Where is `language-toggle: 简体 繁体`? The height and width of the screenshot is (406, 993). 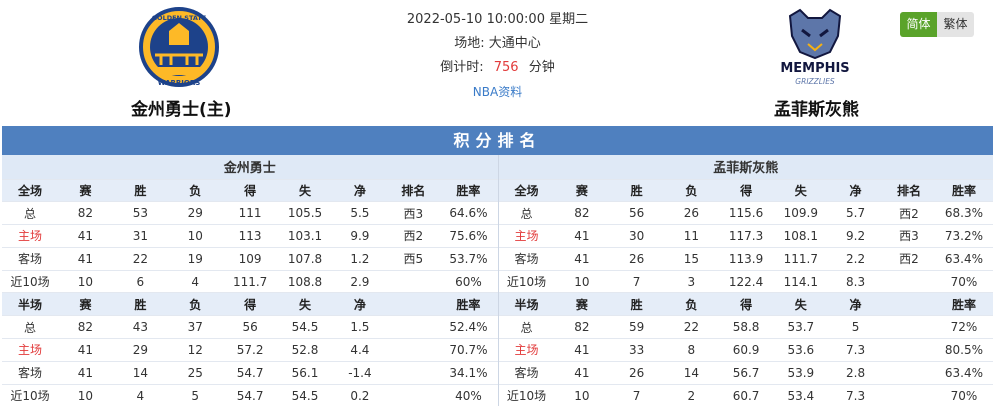 language-toggle: 简体 繁体 is located at coordinates (937, 24).